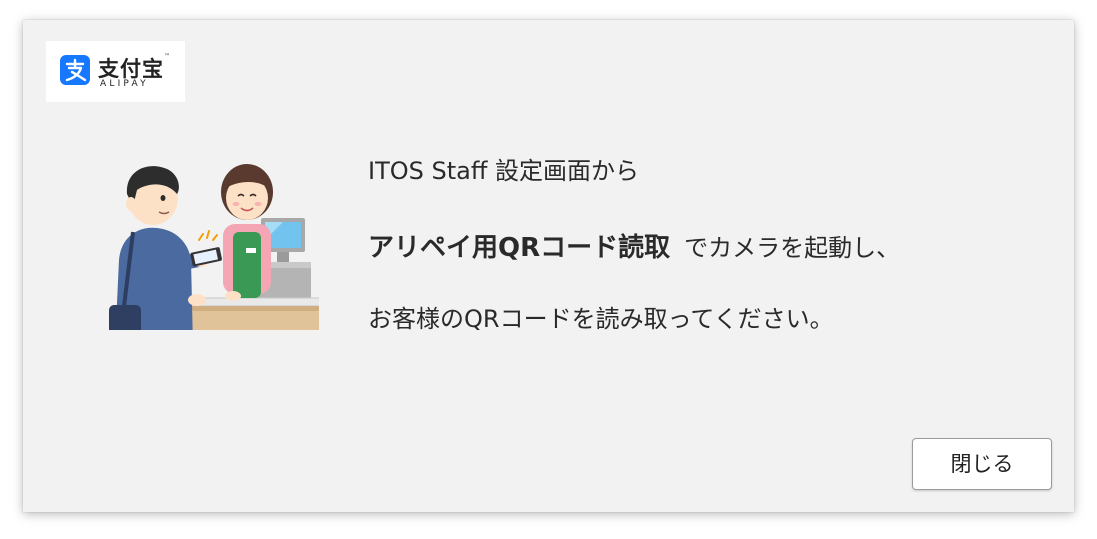 This screenshot has width=1097, height=539. Describe the element at coordinates (115, 71) in the screenshot. I see `alipay-logo: 支付宝 ™ ALIPAY` at that location.